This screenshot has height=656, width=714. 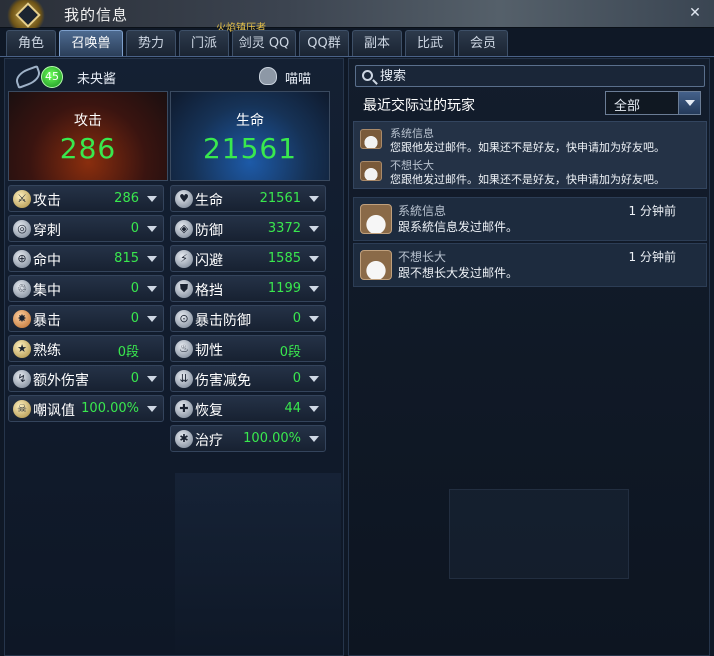 What do you see at coordinates (284, 258) in the screenshot?
I see `stat-value: 1585` at bounding box center [284, 258].